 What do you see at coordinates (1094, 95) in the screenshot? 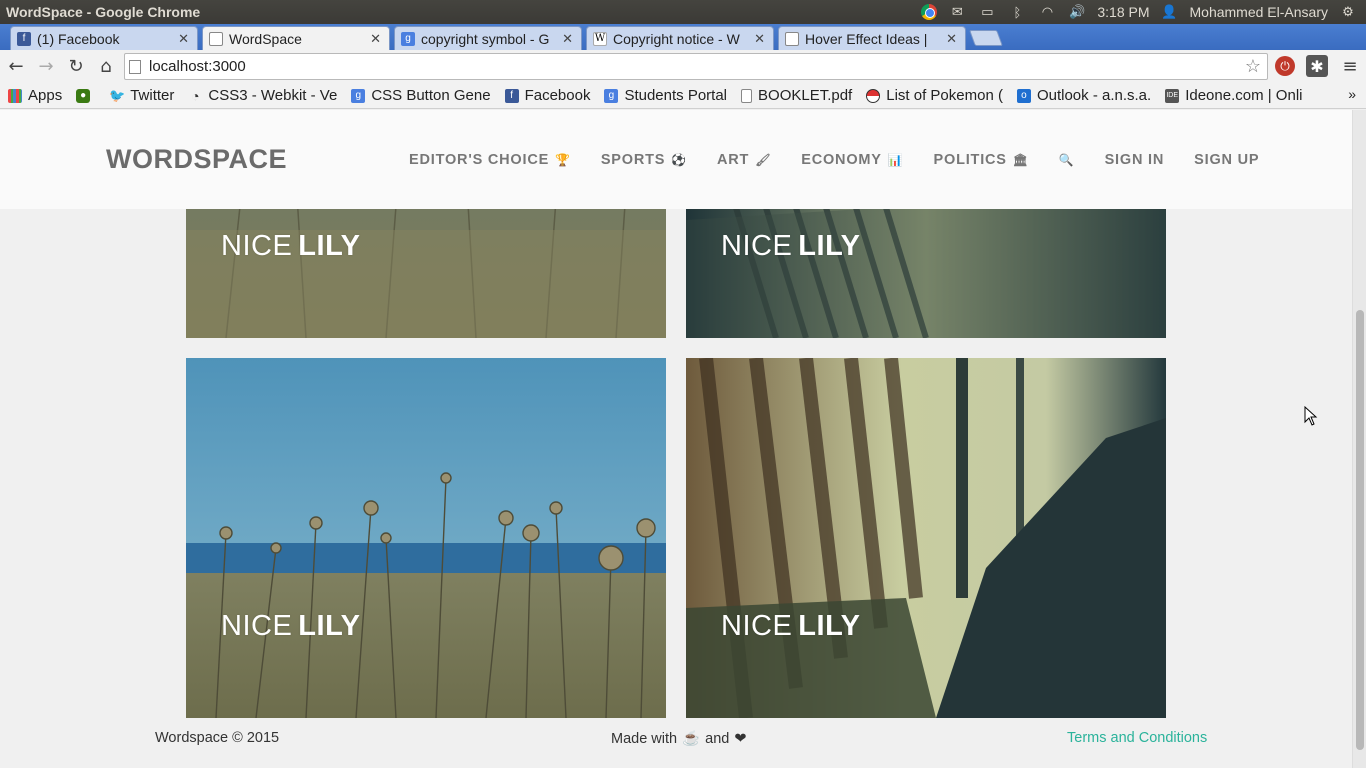
I see `bookmark-label: Outlook - a.n.s.a.` at bounding box center [1094, 95].